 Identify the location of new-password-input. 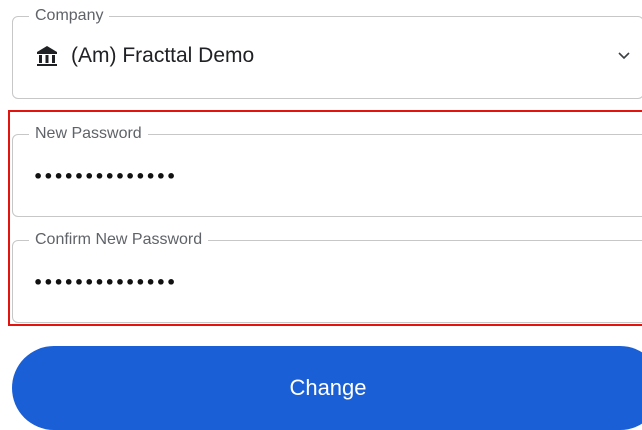
(323, 176).